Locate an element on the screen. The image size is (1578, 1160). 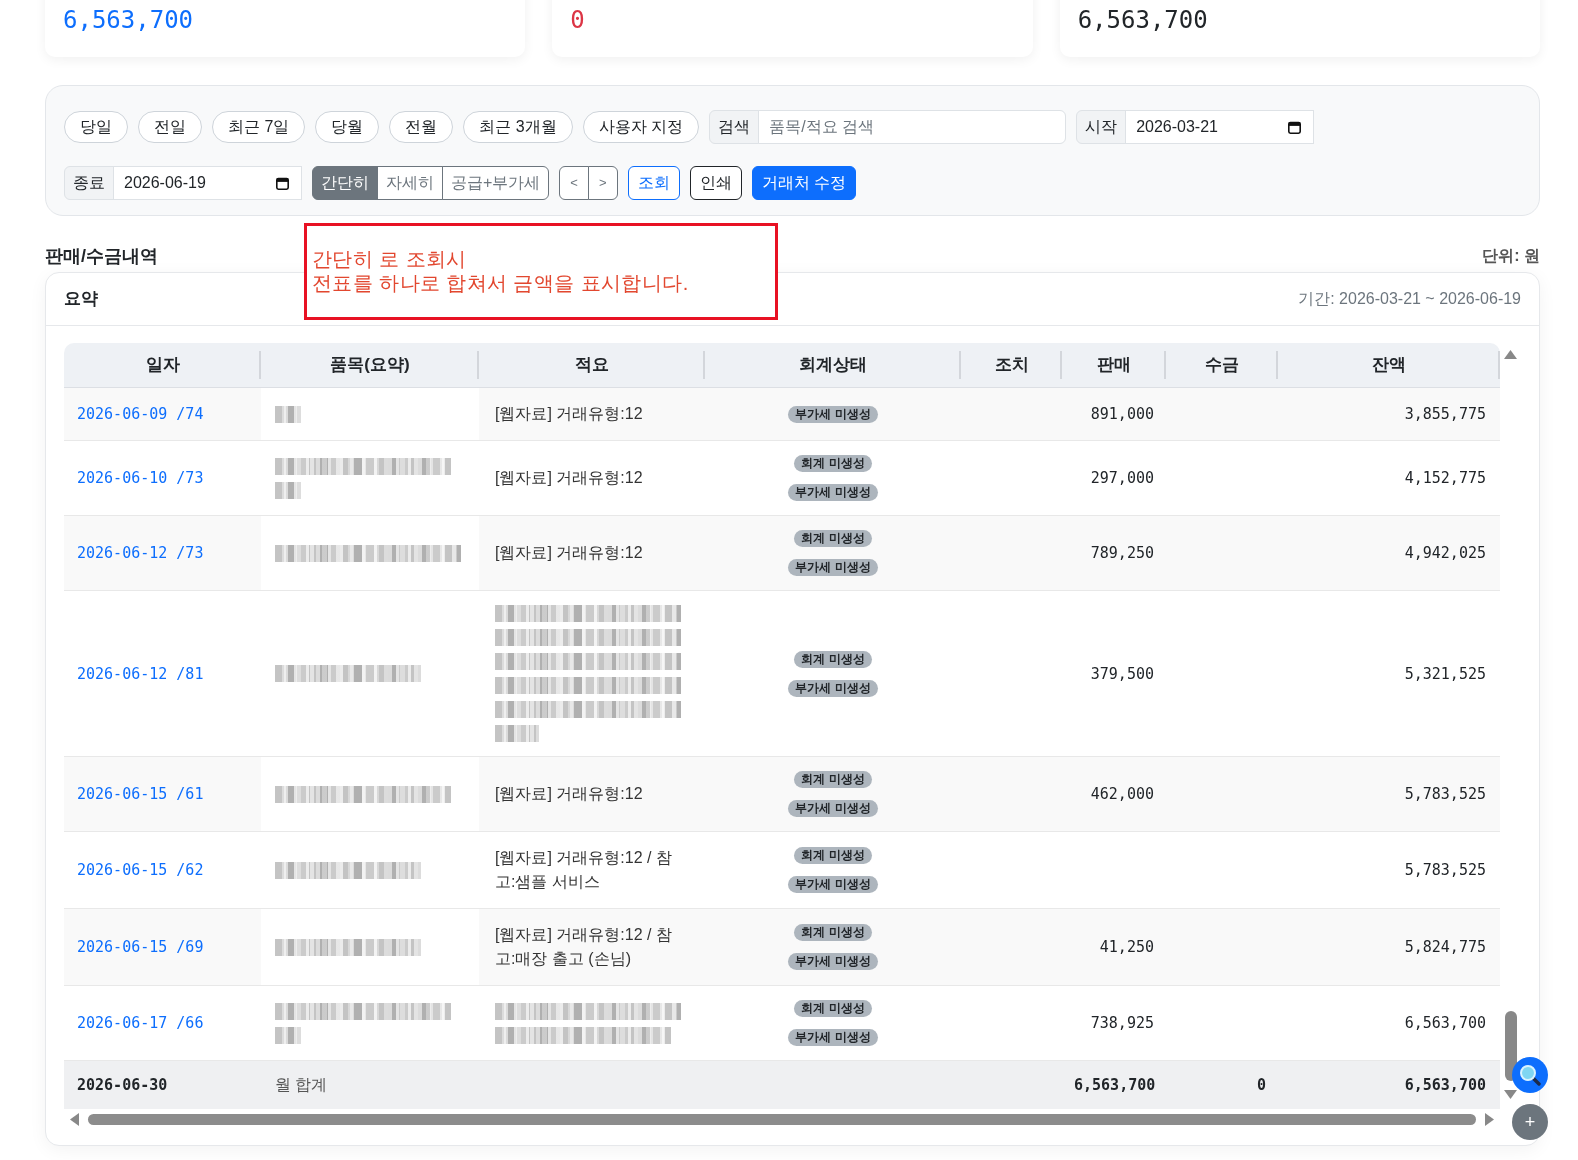
date-link: 2026-06-12 /73 is located at coordinates (140, 553).